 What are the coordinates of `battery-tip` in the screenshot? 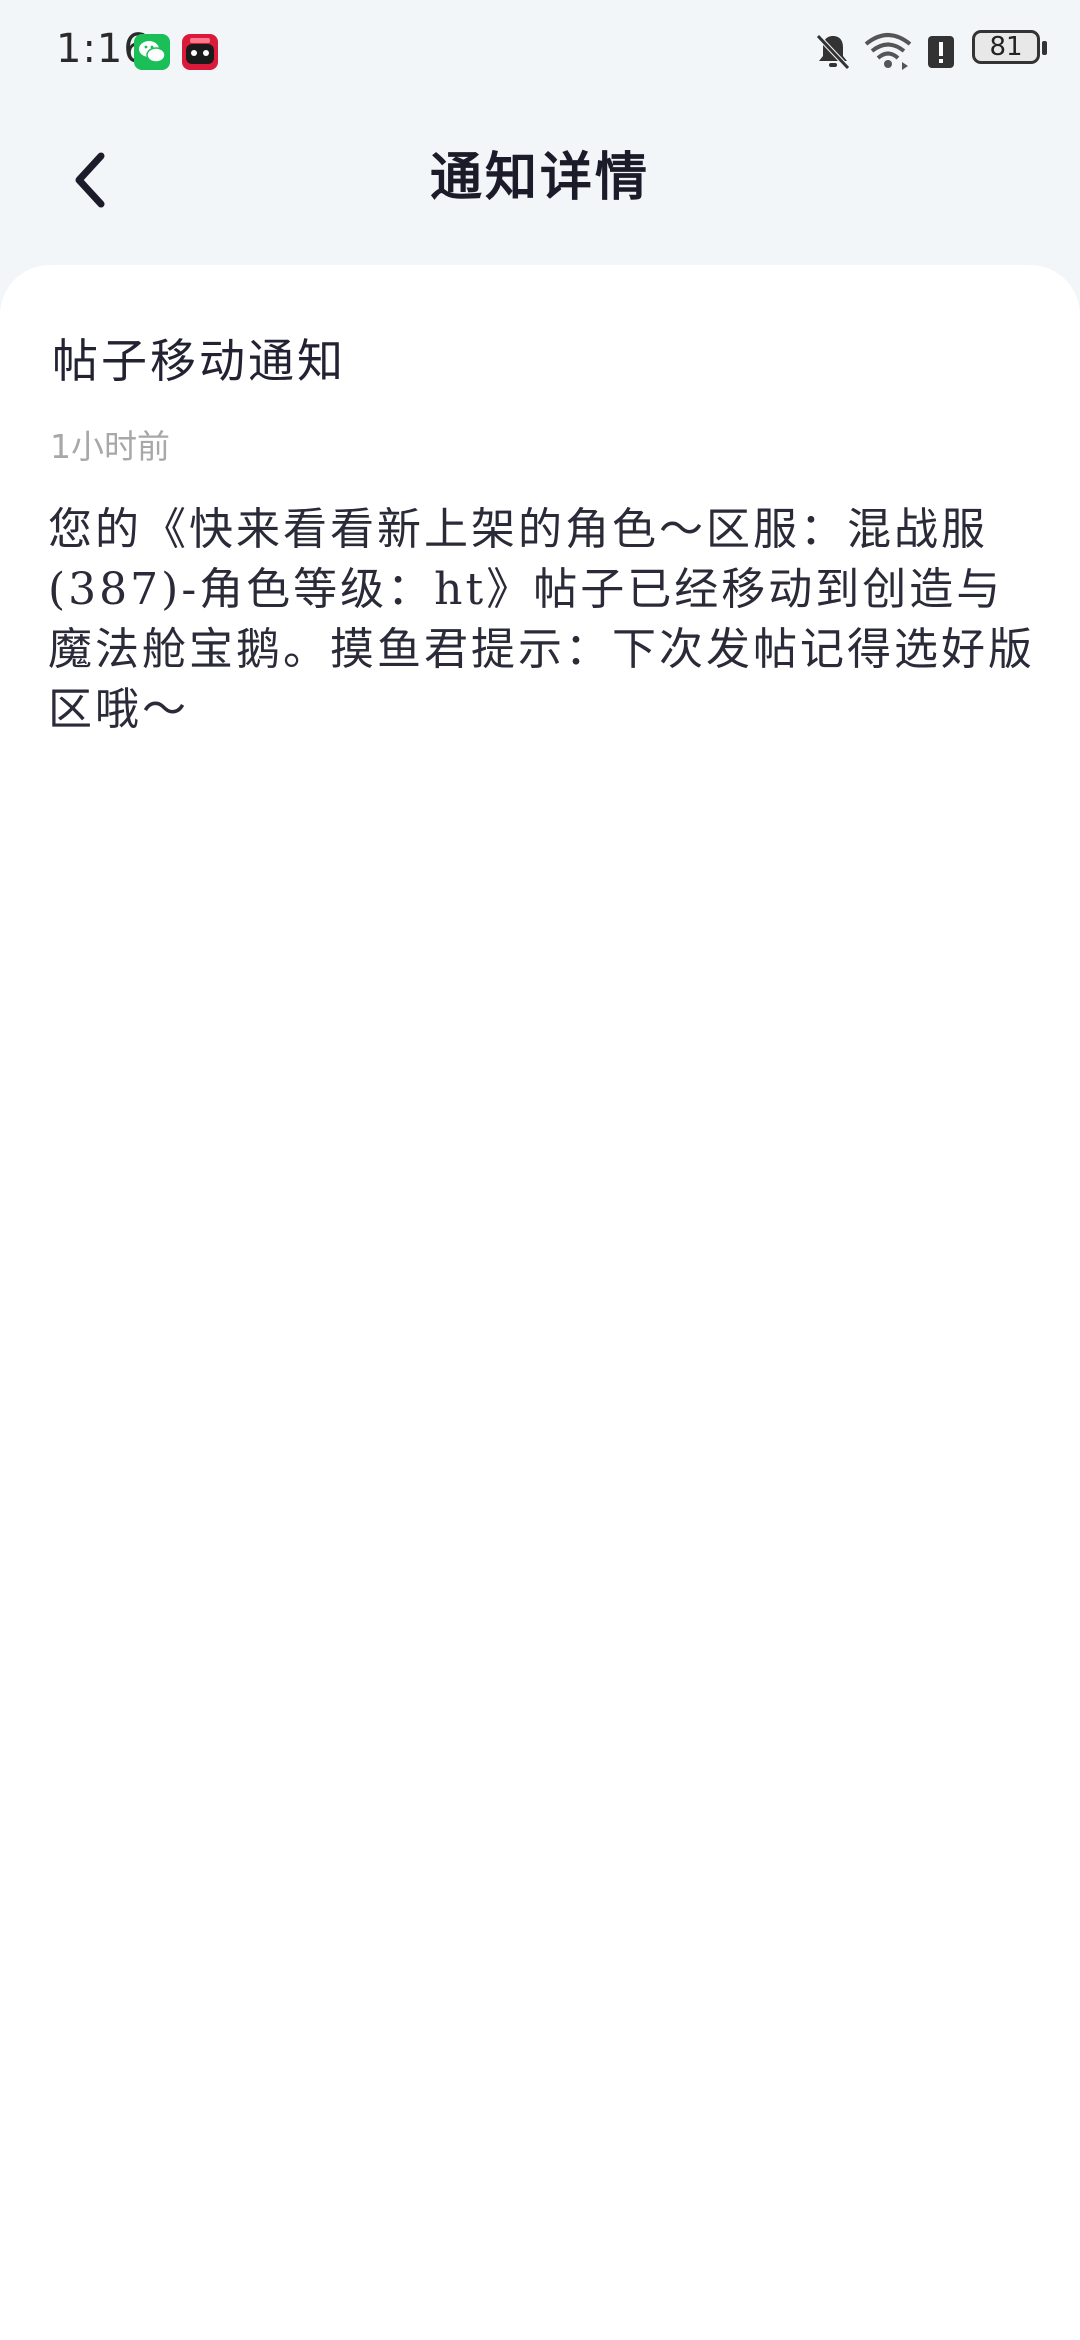 It's located at (1044, 48).